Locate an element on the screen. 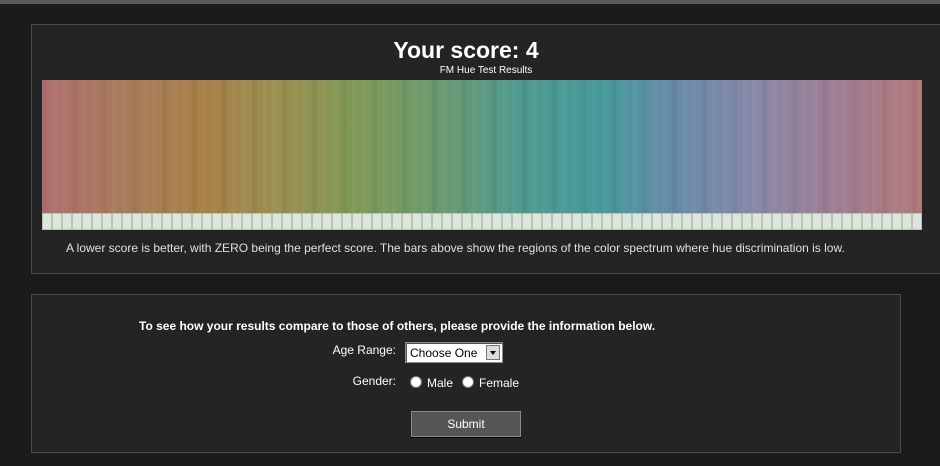 Image resolution: width=940 pixels, height=466 pixels. score-subtitle: FM Hue Test Results is located at coordinates (486, 70).